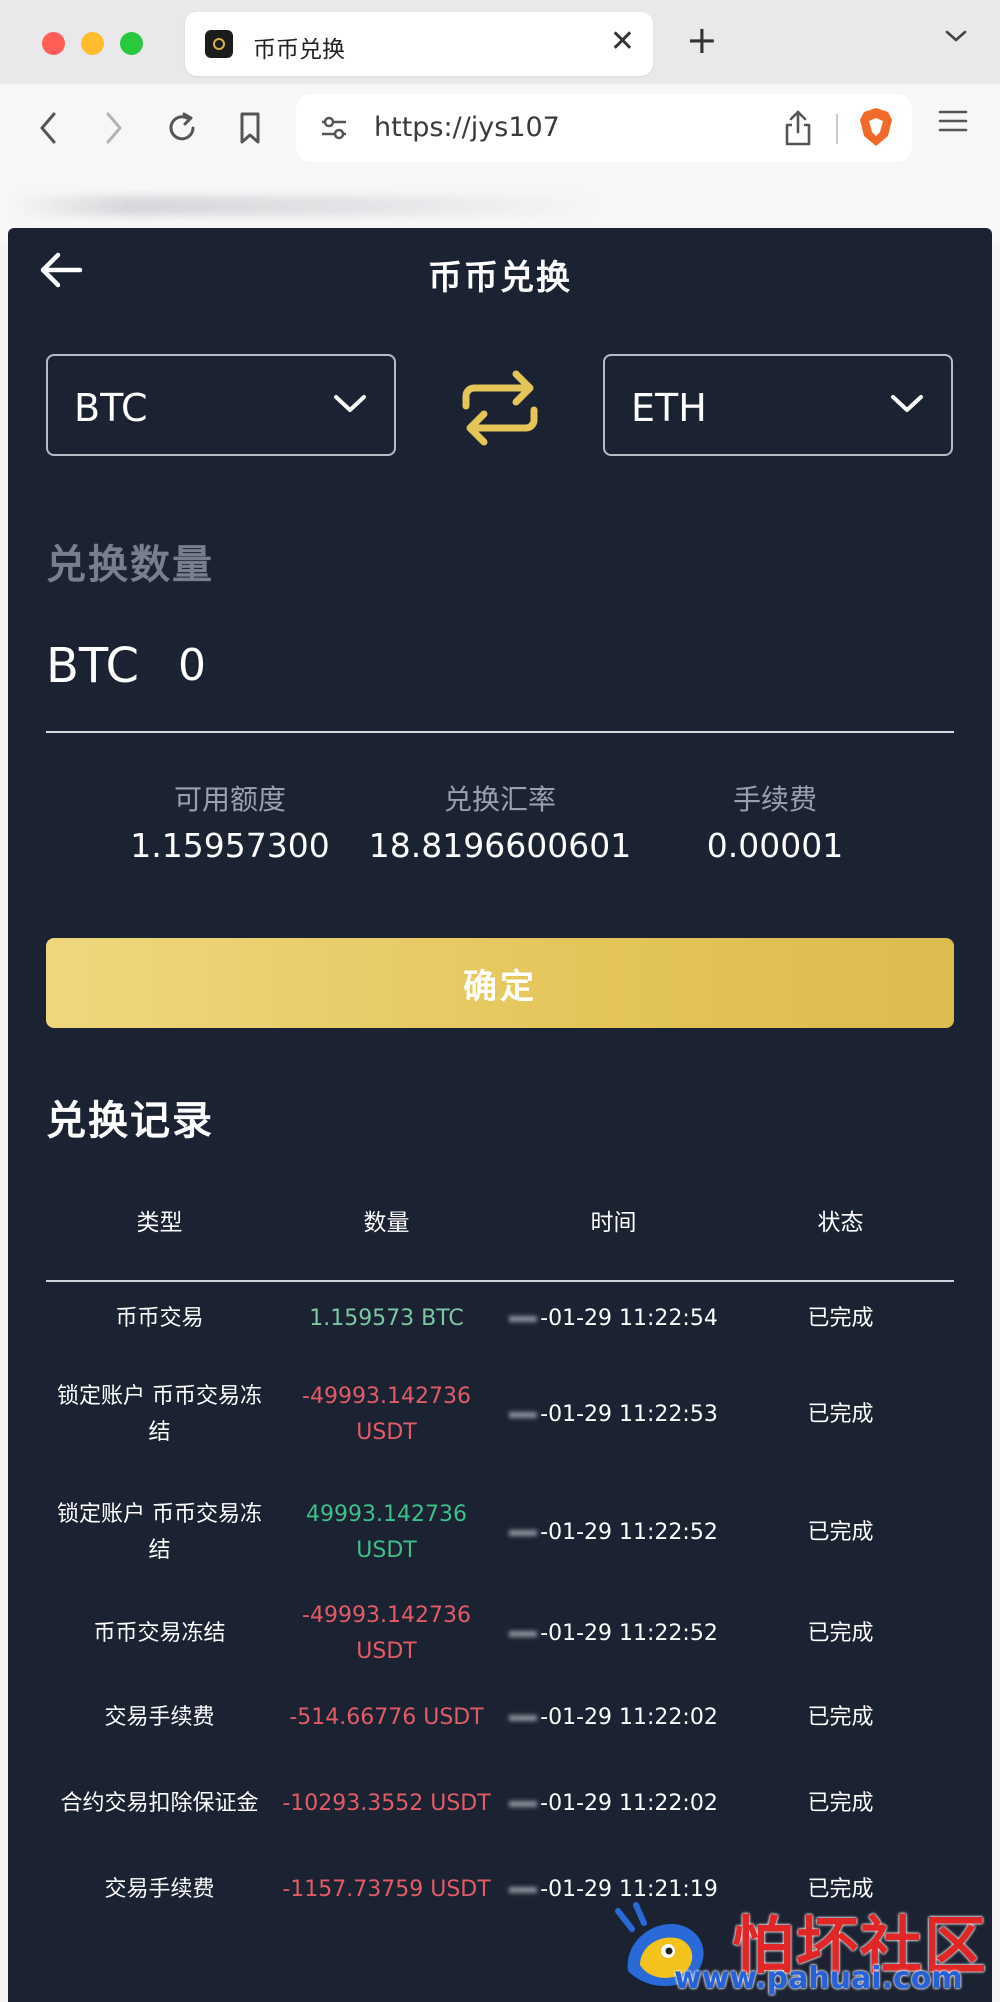  Describe the element at coordinates (230, 845) in the screenshot. I see `available-balance-value: 1.15957300` at that location.